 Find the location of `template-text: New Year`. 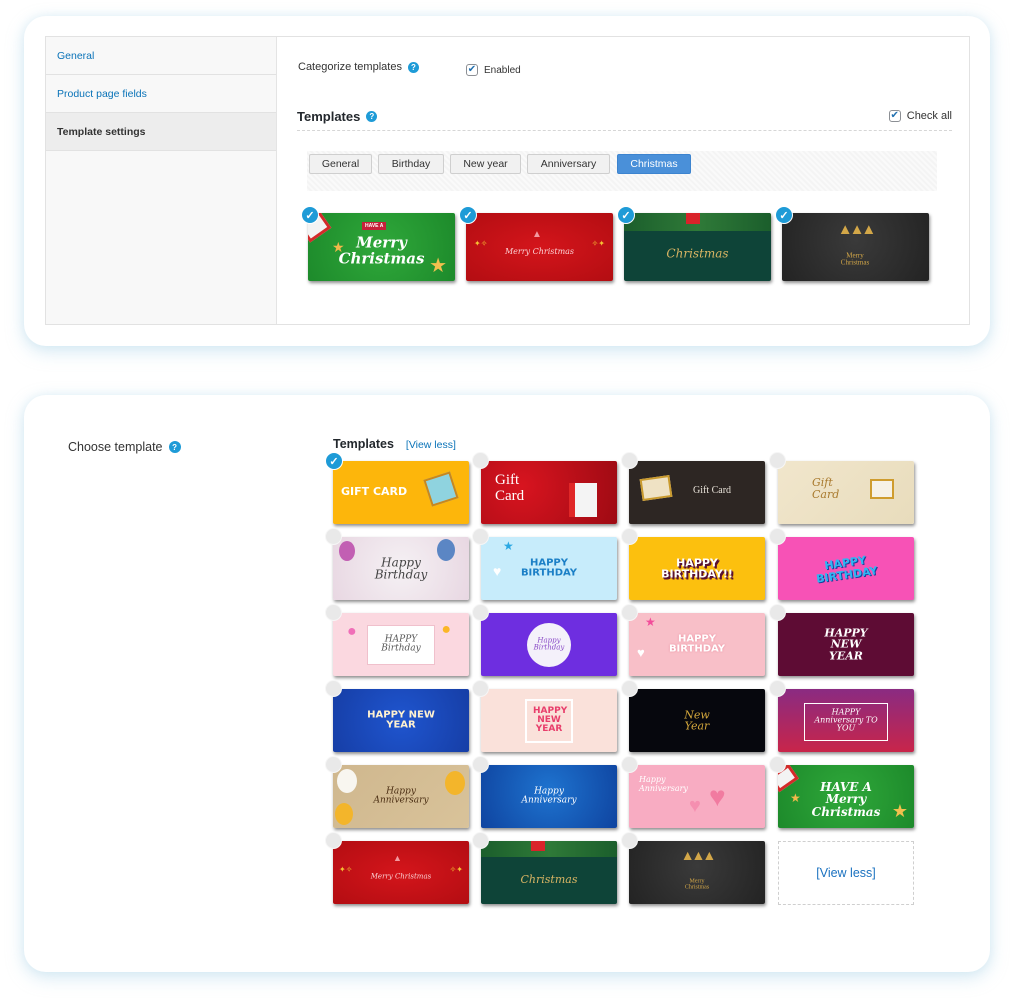

template-text: New Year is located at coordinates (697, 720).